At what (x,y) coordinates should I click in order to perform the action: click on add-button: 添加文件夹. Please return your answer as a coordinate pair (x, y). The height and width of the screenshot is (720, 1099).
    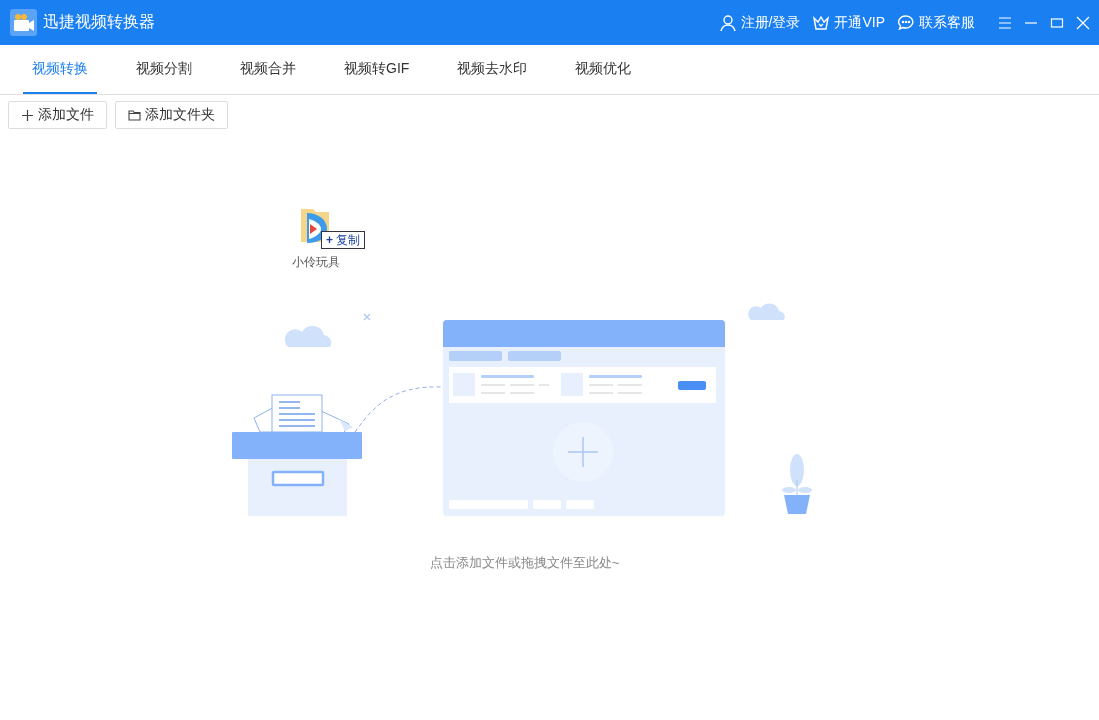
    Looking at the image, I should click on (171, 115).